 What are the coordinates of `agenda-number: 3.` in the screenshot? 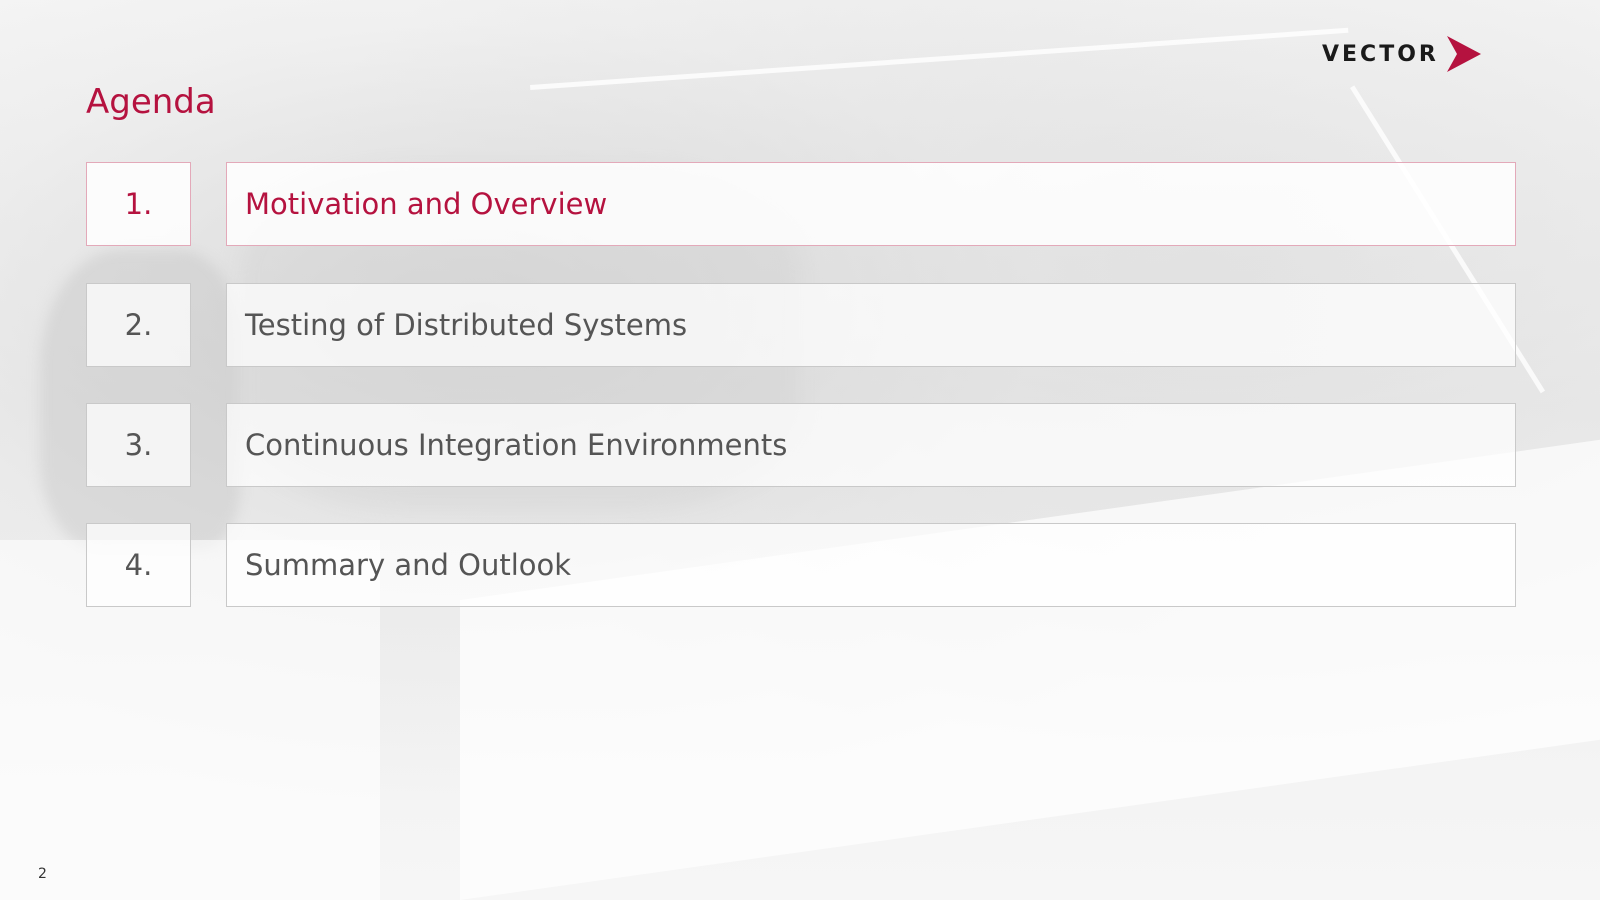 It's located at (138, 445).